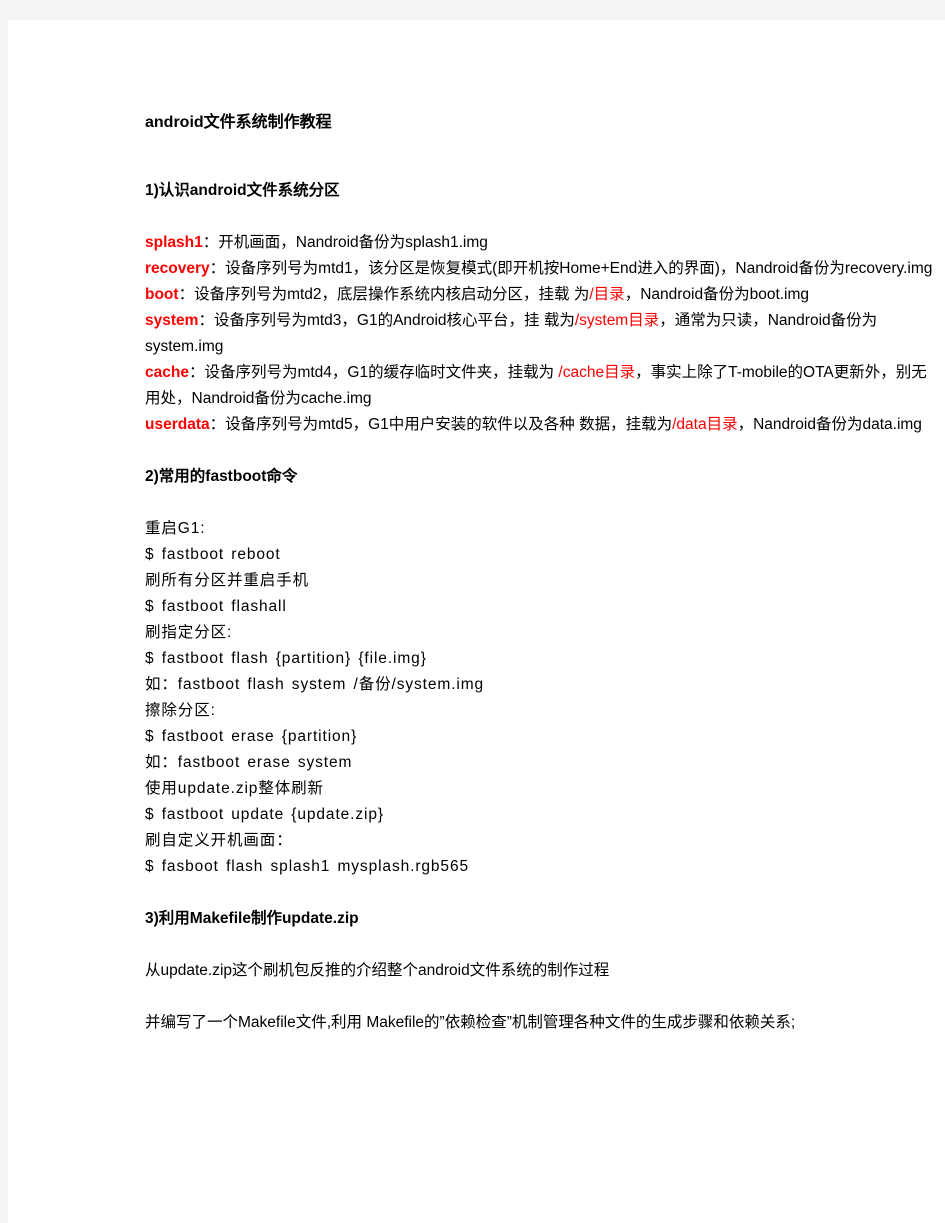 The width and height of the screenshot is (945, 1223). Describe the element at coordinates (234, 788) in the screenshot. I see `command-line: 使用update.zip整体刷新` at that location.